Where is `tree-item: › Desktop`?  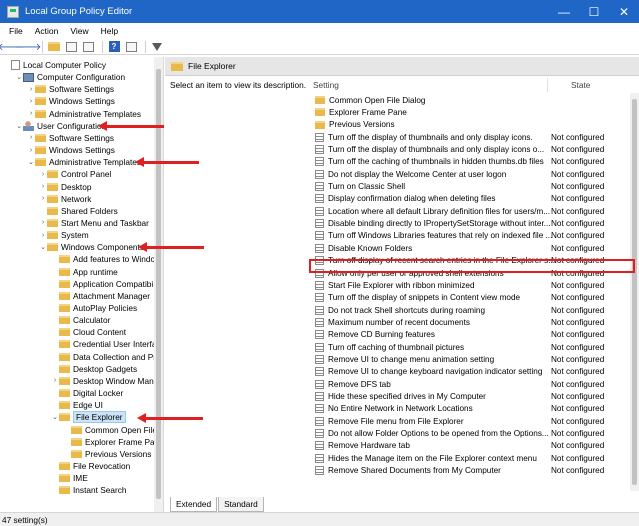
tree-item: › Desktop is located at coordinates (65, 187).